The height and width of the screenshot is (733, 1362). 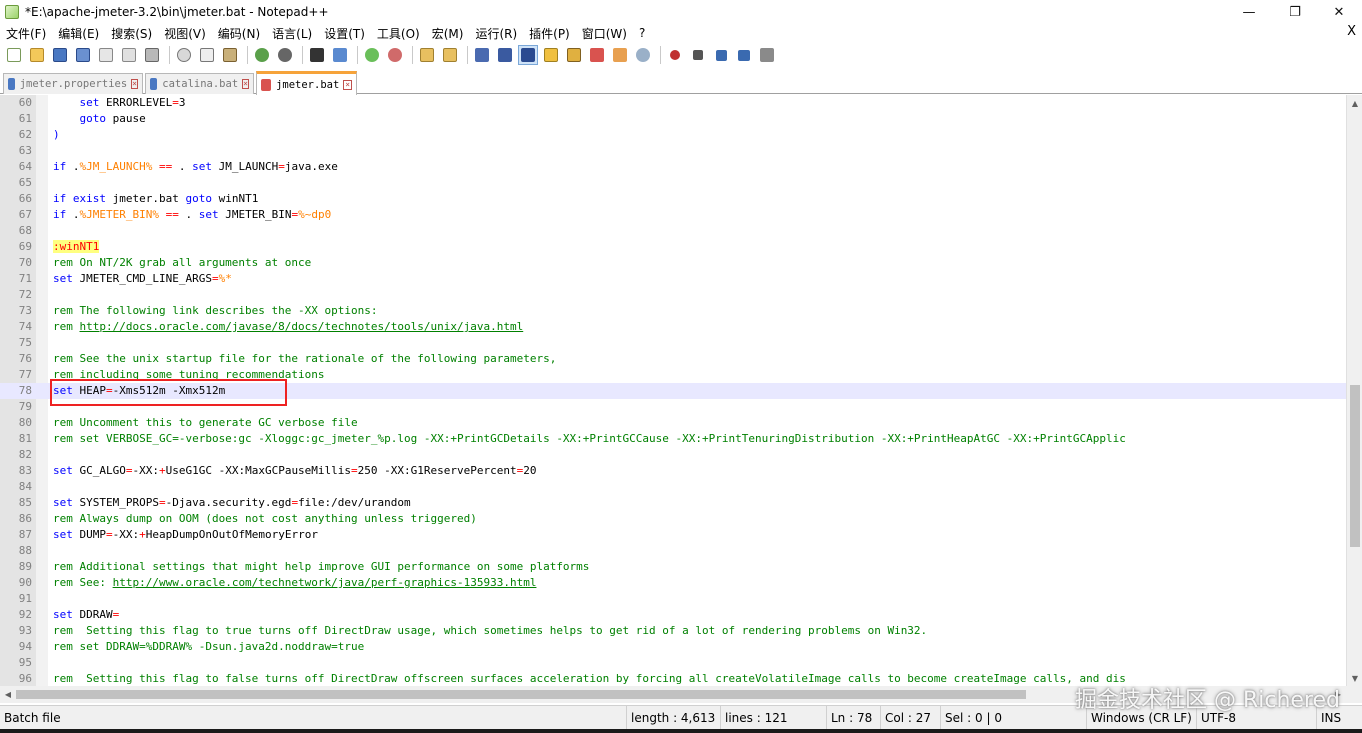 What do you see at coordinates (642, 33) in the screenshot?
I see `menu-help: ?` at bounding box center [642, 33].